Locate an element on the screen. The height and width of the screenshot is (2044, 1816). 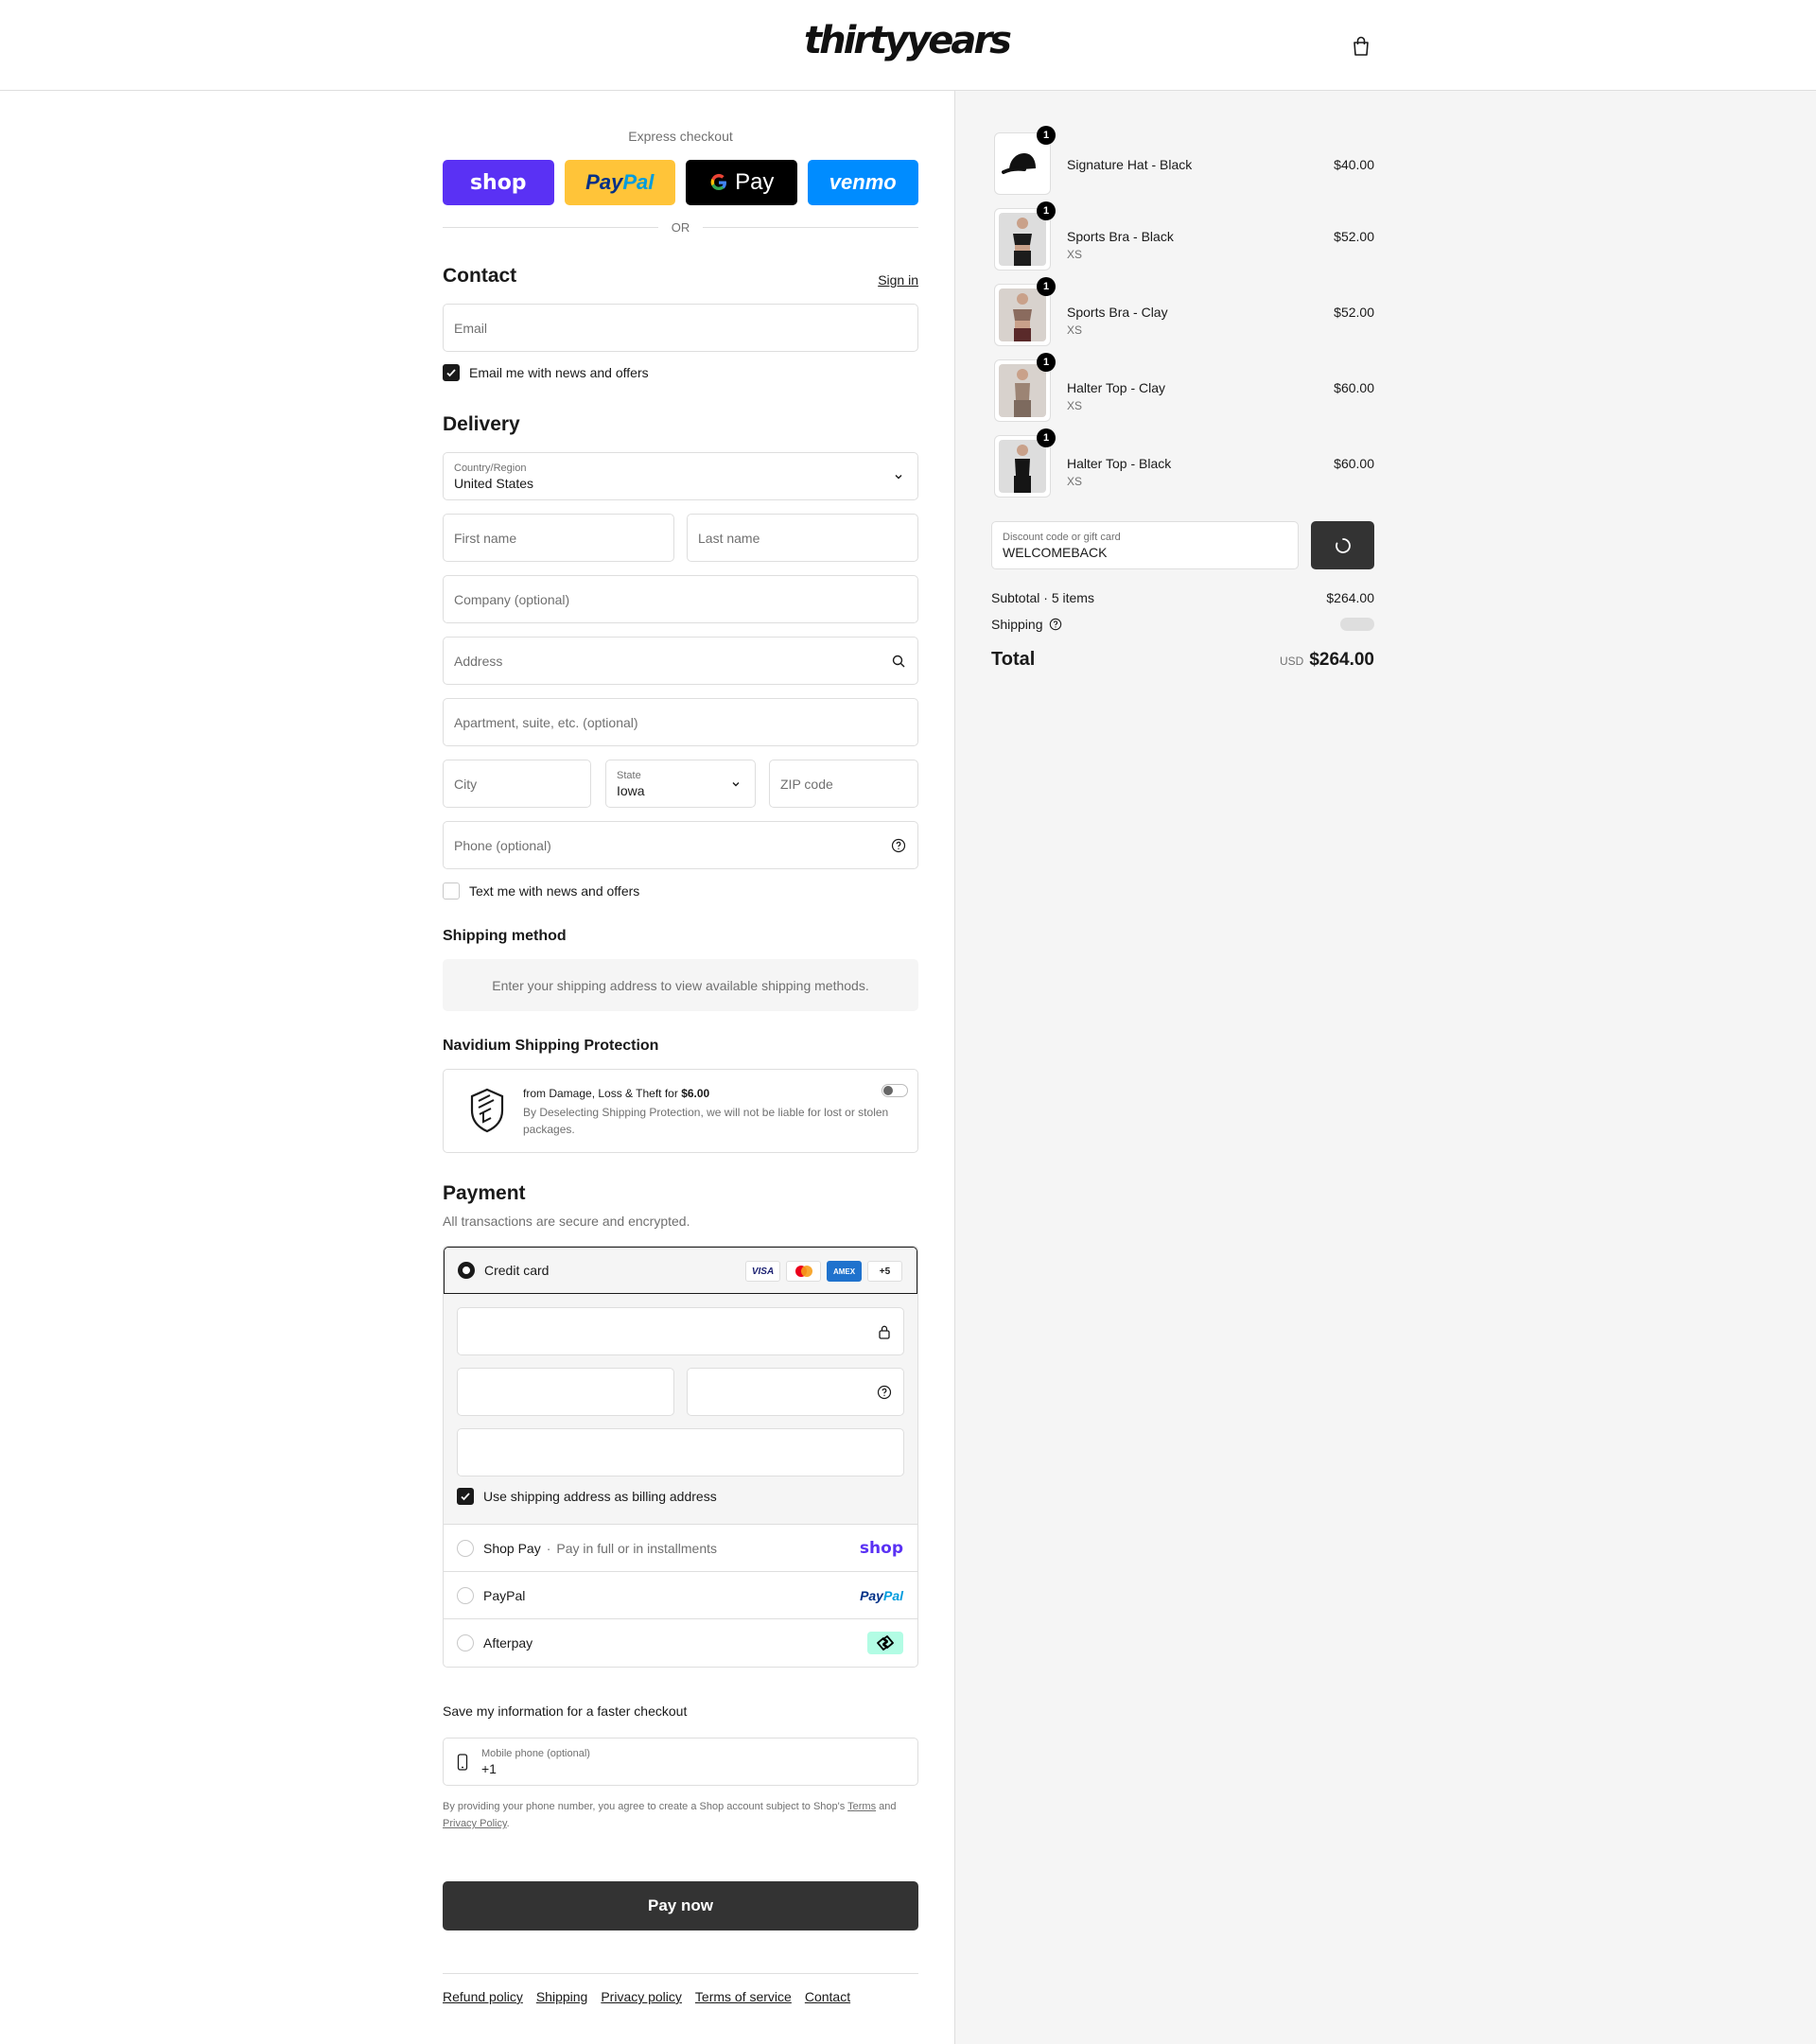
hat-image is located at coordinates (1022, 163).